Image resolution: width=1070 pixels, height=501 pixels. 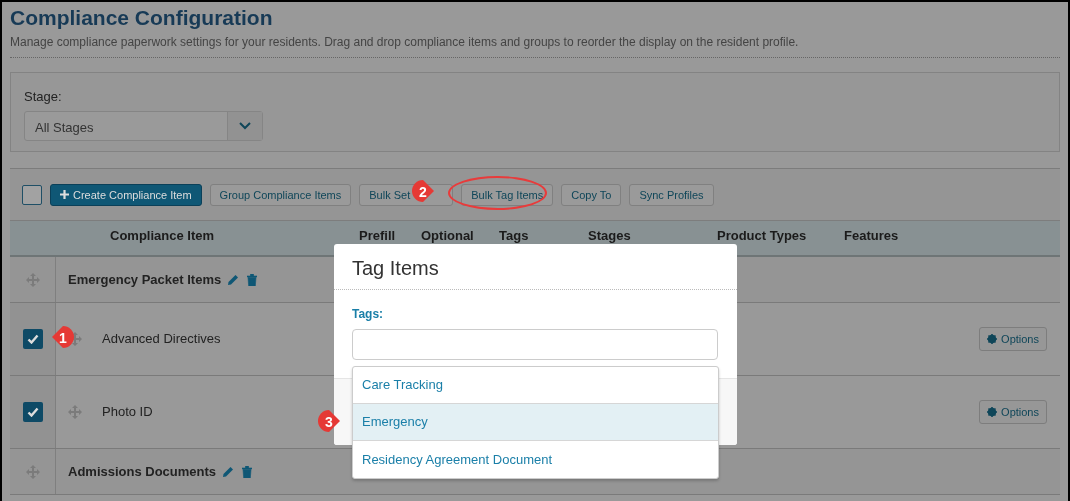 What do you see at coordinates (126, 194) in the screenshot?
I see `create-button: Create Compliance Item` at bounding box center [126, 194].